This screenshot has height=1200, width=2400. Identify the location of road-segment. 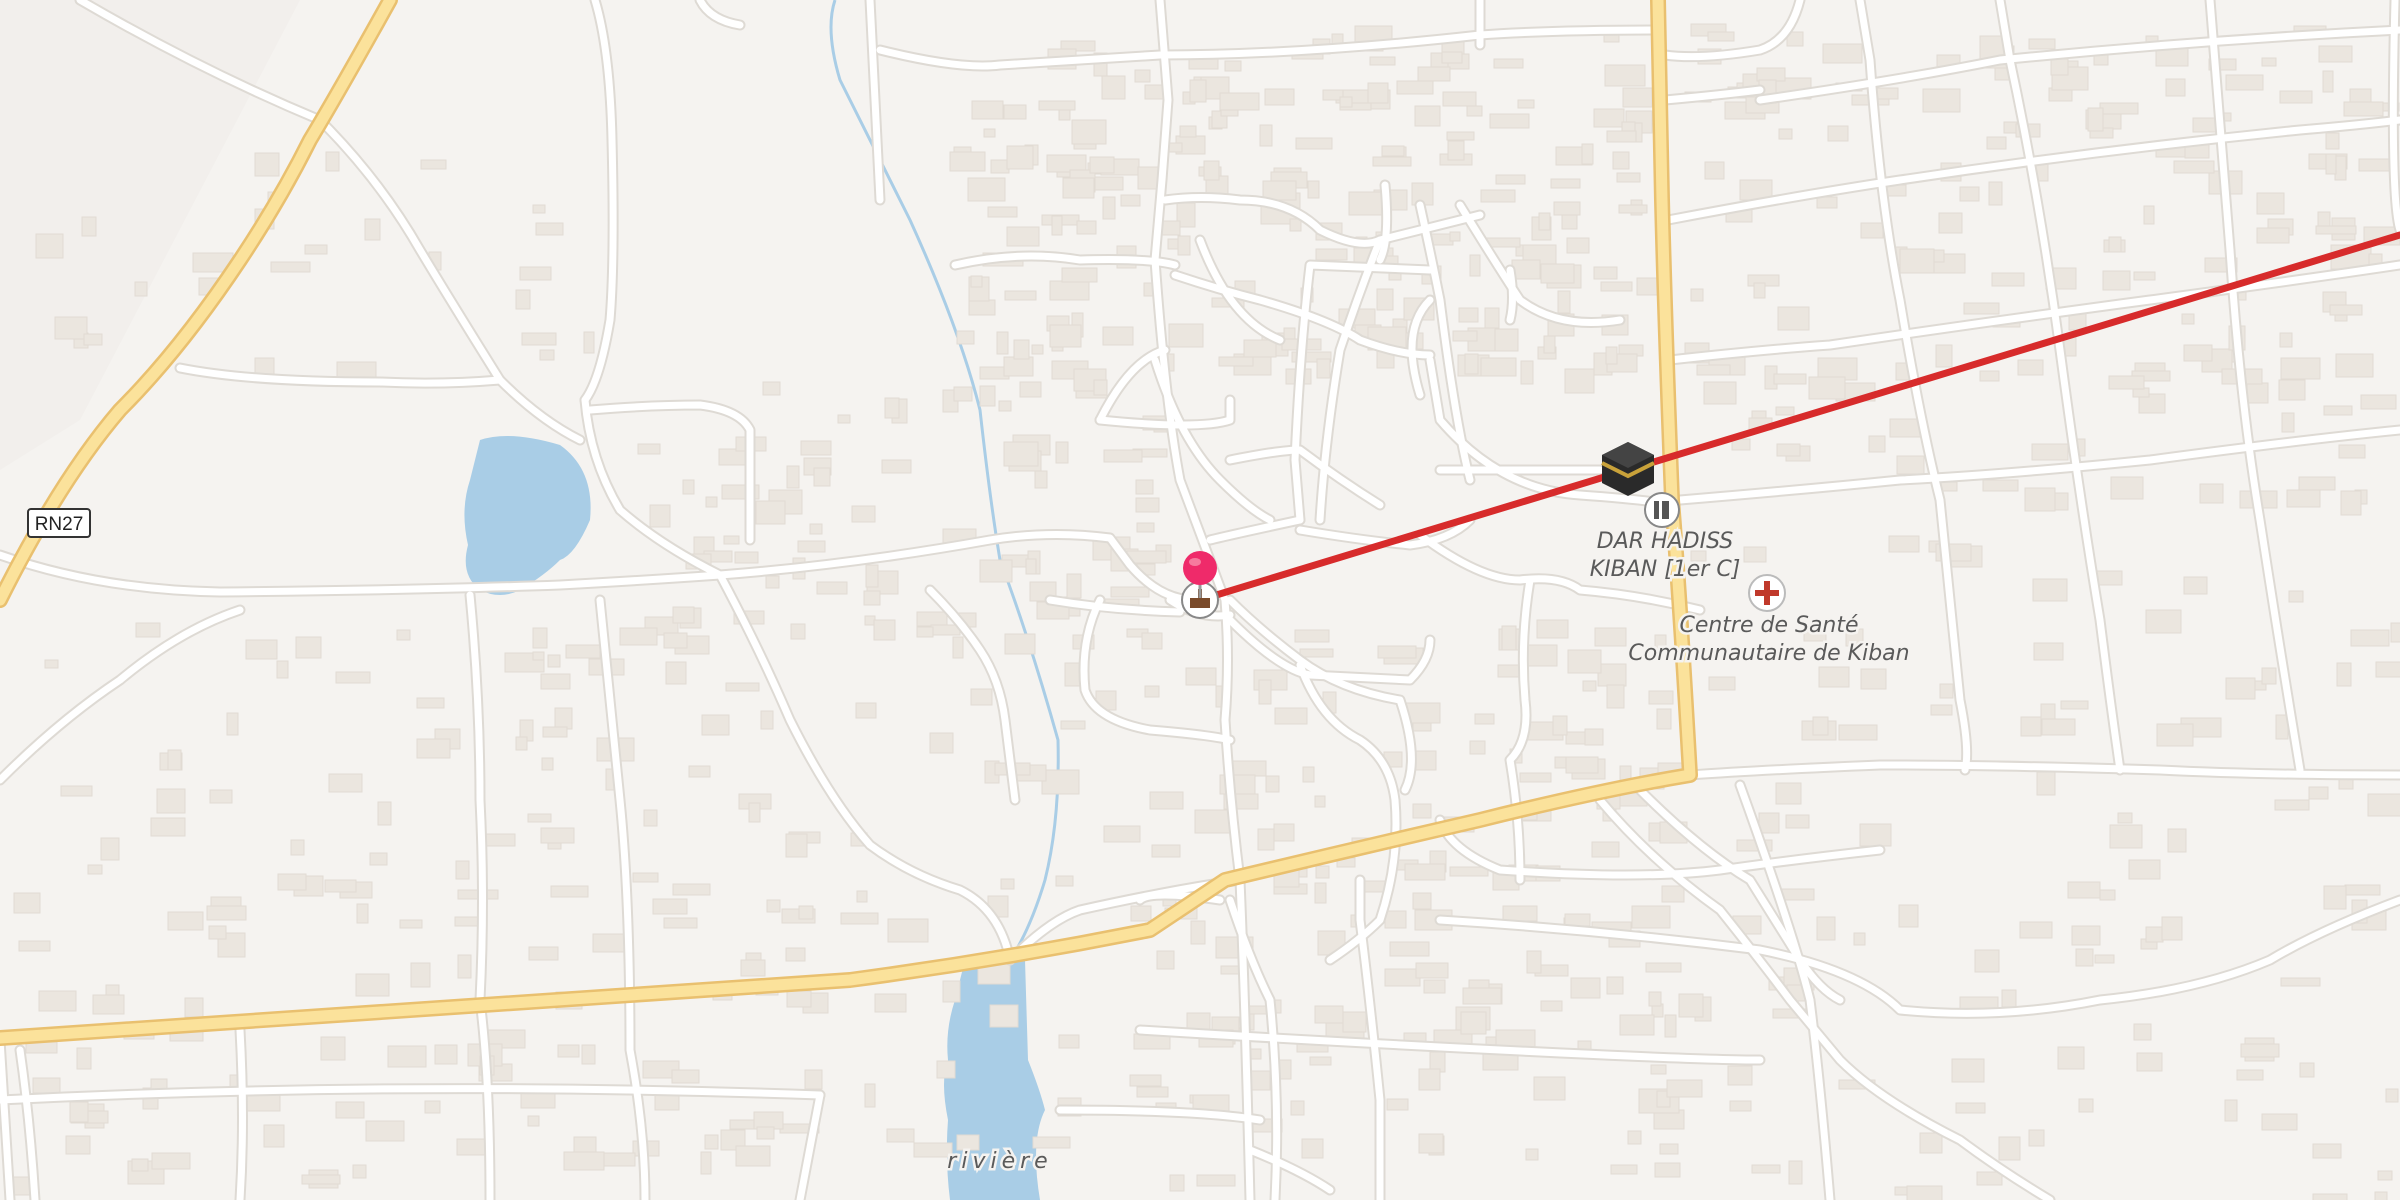
(241, 1113).